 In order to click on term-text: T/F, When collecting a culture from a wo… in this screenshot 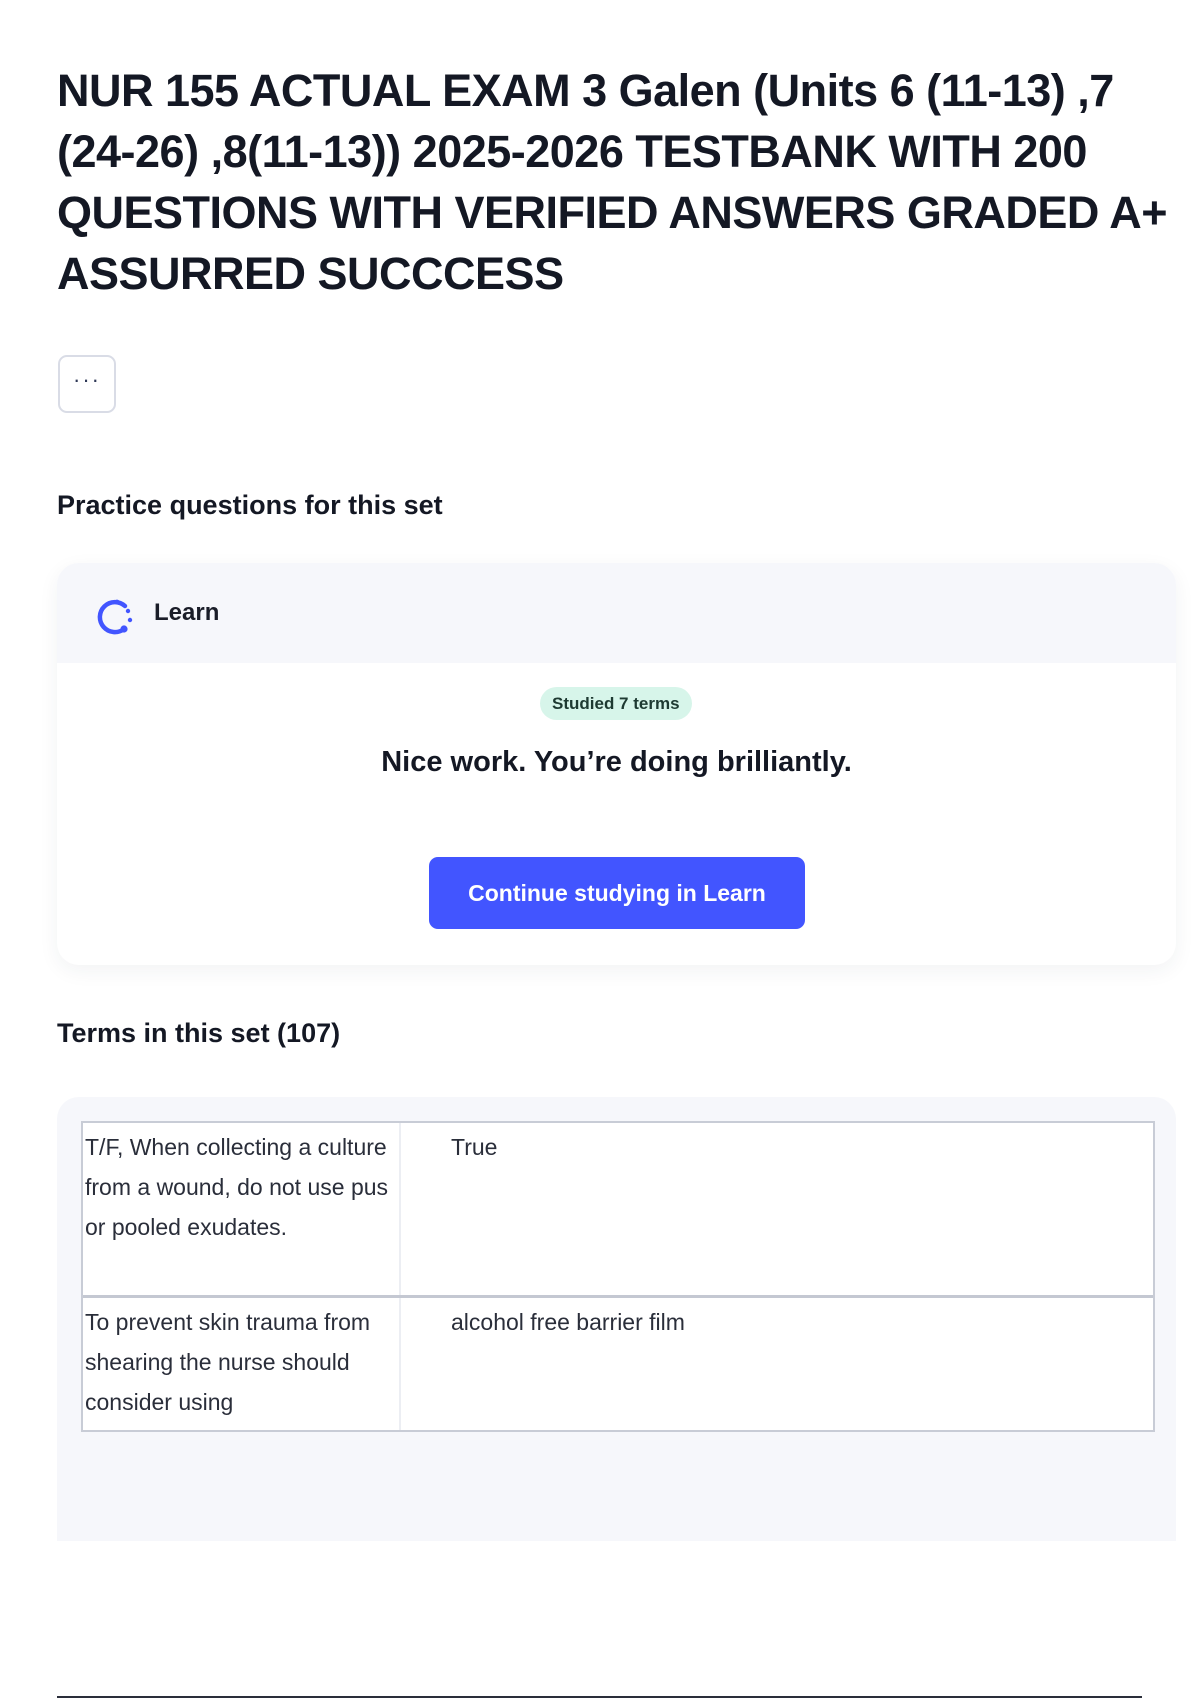, I will do `click(242, 1209)`.